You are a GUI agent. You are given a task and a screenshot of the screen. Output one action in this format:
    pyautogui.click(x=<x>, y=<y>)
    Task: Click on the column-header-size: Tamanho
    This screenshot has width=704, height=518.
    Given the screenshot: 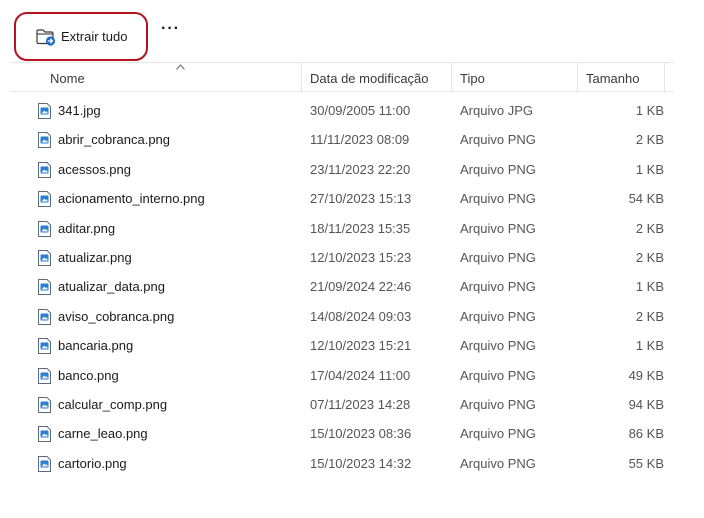 What is the action you would take?
    pyautogui.click(x=612, y=78)
    